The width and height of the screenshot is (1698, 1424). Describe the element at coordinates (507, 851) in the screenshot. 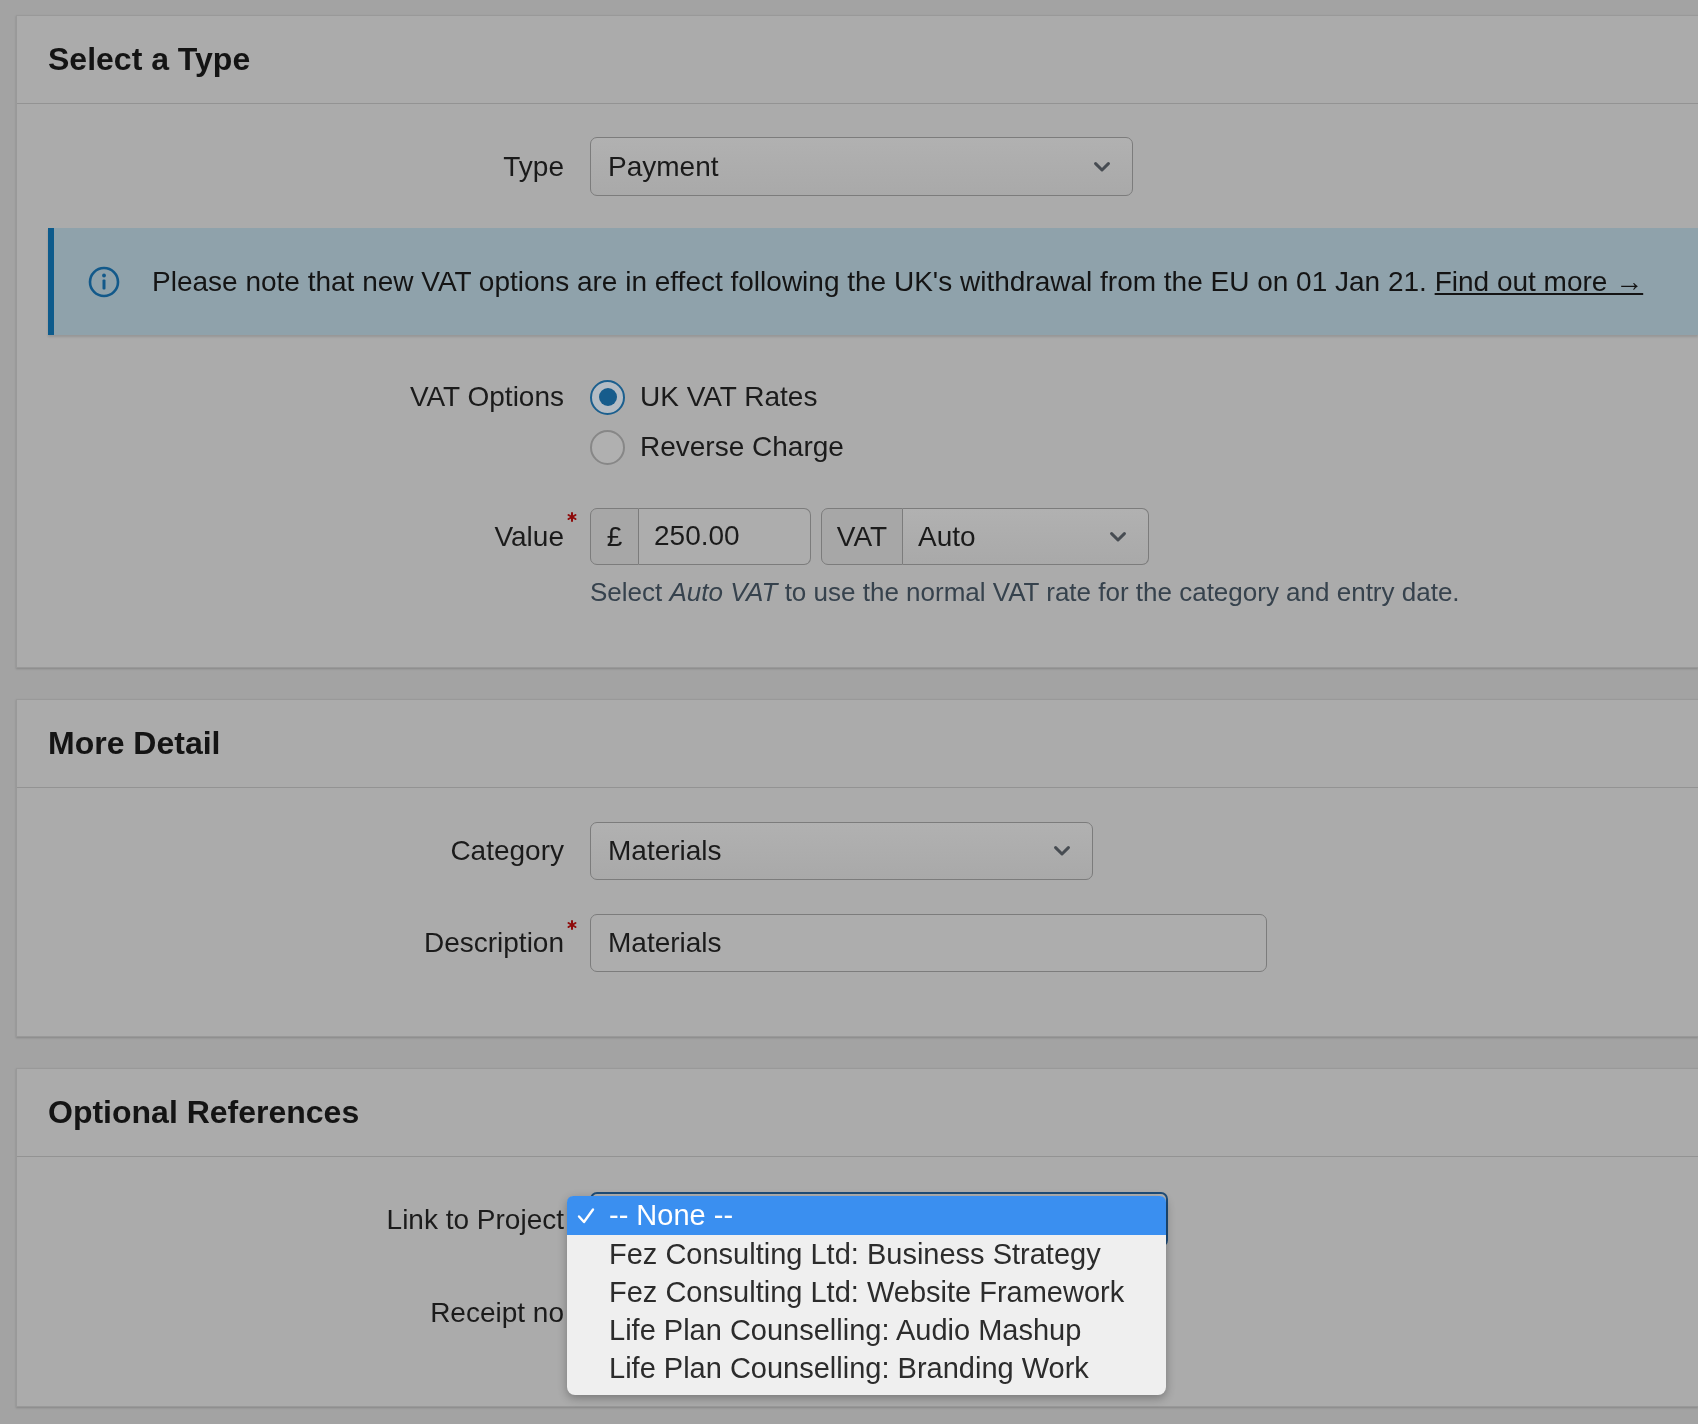

I see `field-label: Category` at that location.